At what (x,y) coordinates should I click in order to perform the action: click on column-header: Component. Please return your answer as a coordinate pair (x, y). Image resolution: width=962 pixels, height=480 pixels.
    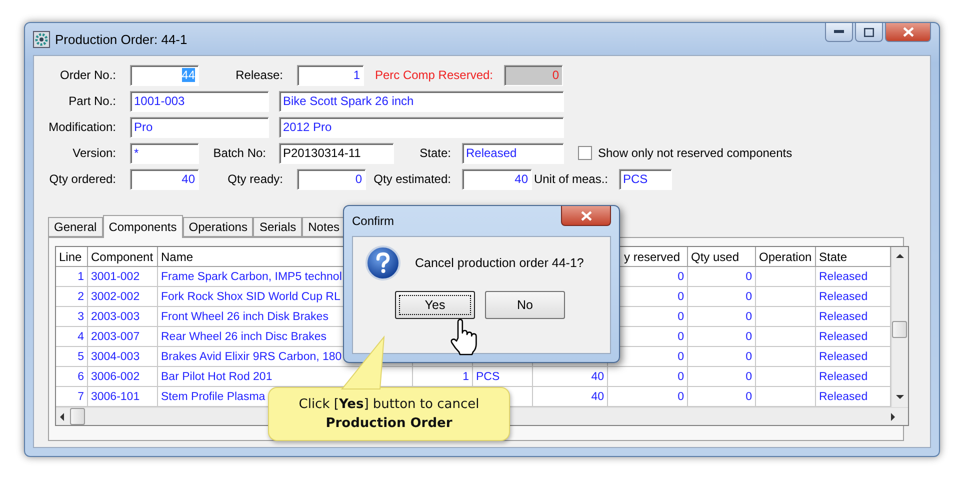
    Looking at the image, I should click on (123, 257).